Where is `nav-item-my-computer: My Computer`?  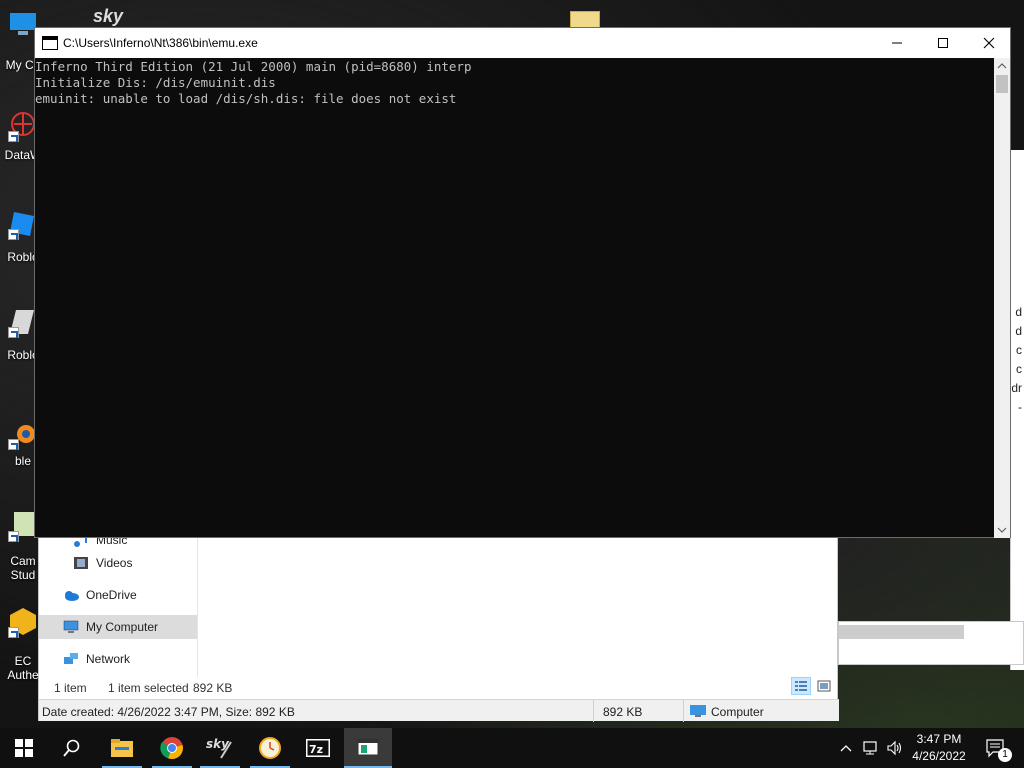
nav-item-my-computer: My Computer is located at coordinates (118, 627).